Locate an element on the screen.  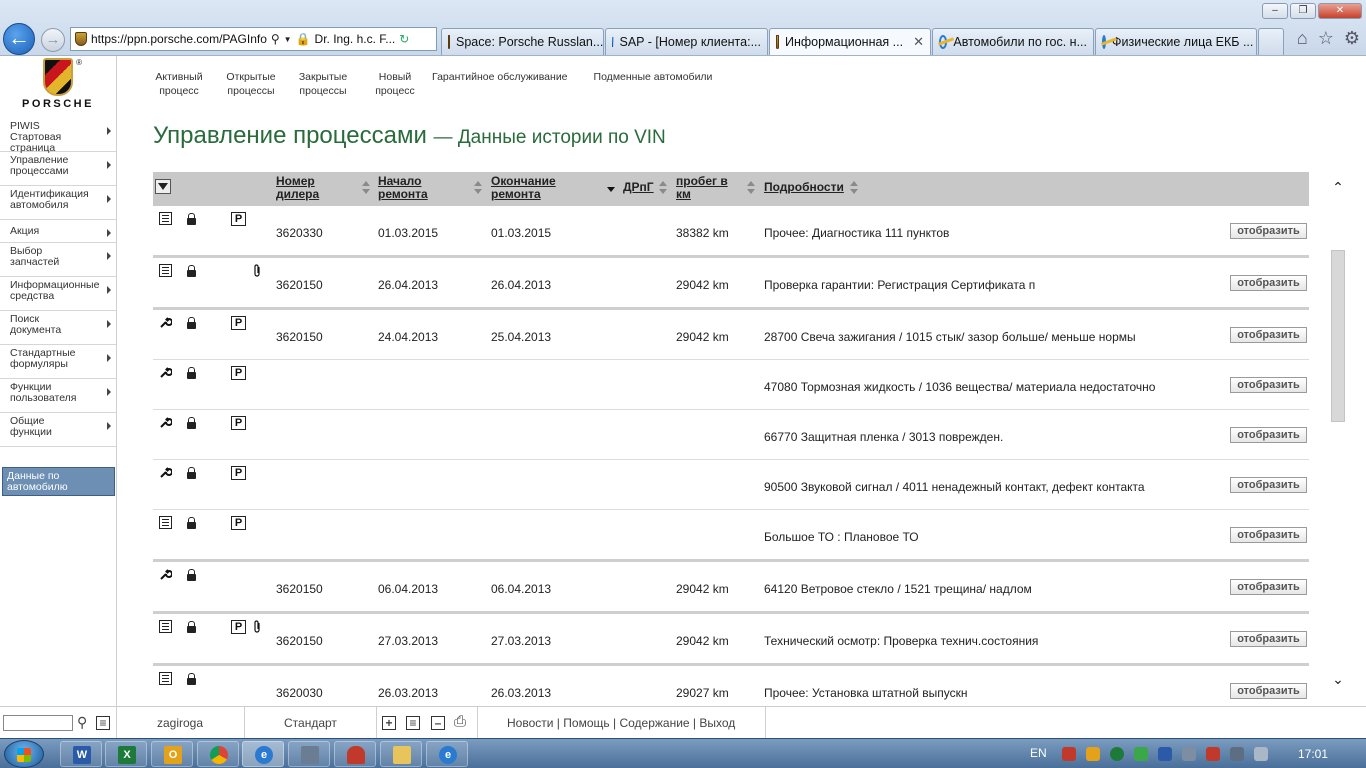
sidebar-item-info-media: Информационные средства is located at coordinates (58, 294).